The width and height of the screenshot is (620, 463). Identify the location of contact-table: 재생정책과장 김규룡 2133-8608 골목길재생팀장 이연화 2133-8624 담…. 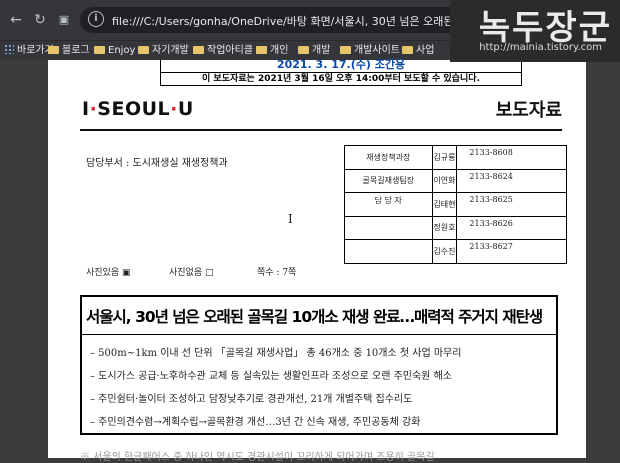
(455, 204).